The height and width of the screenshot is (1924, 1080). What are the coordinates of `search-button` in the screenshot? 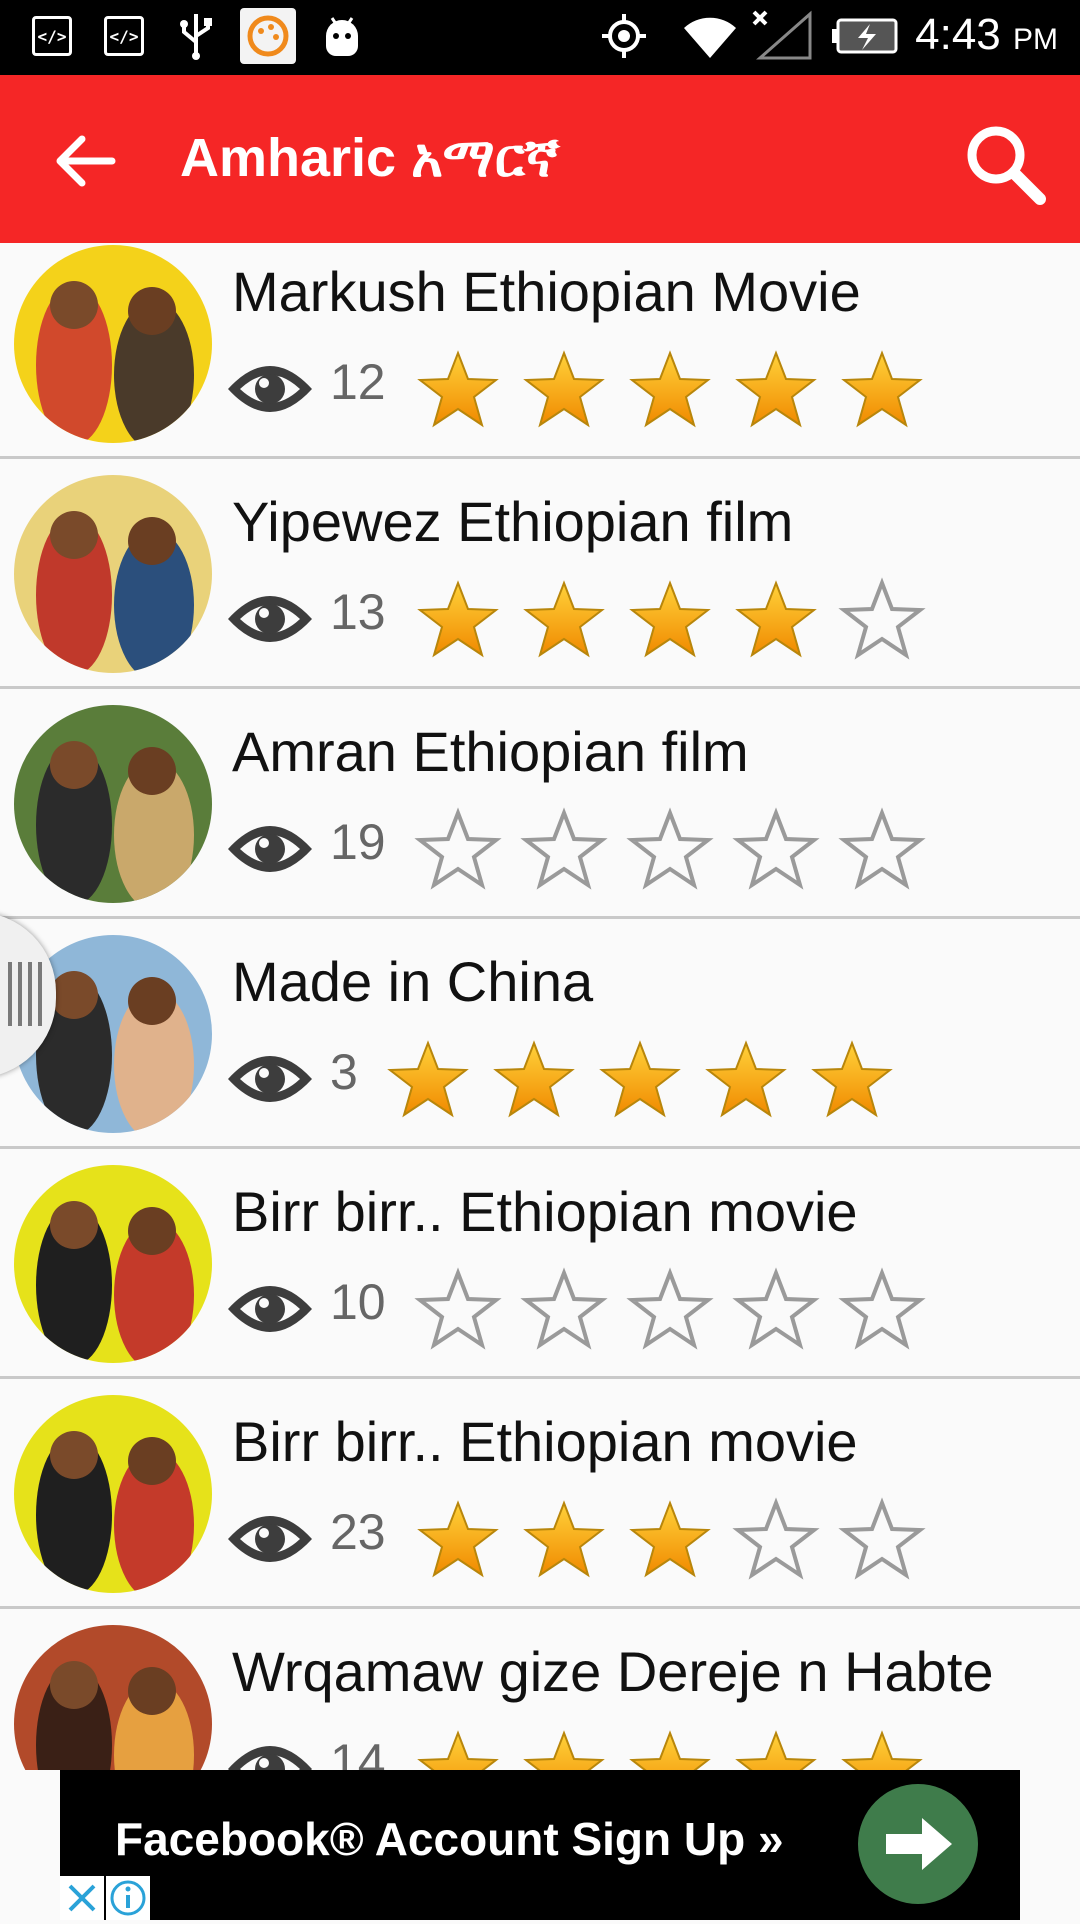 It's located at (1005, 164).